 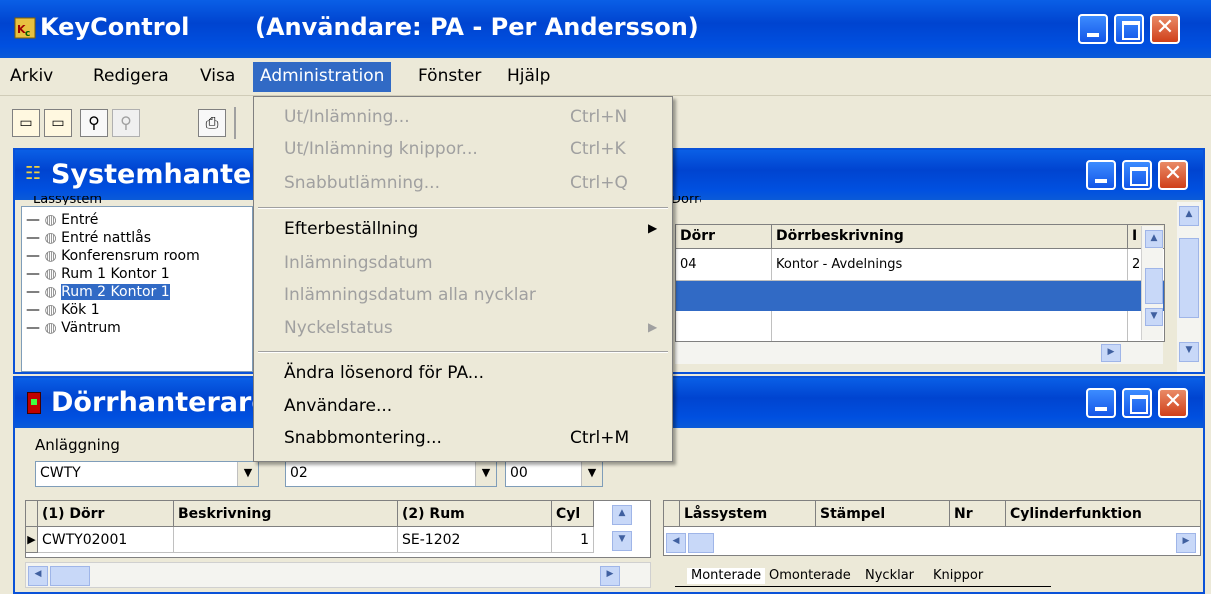 I want to click on table-row-cell: Kontor - Avdelnings, so click(x=950, y=265).